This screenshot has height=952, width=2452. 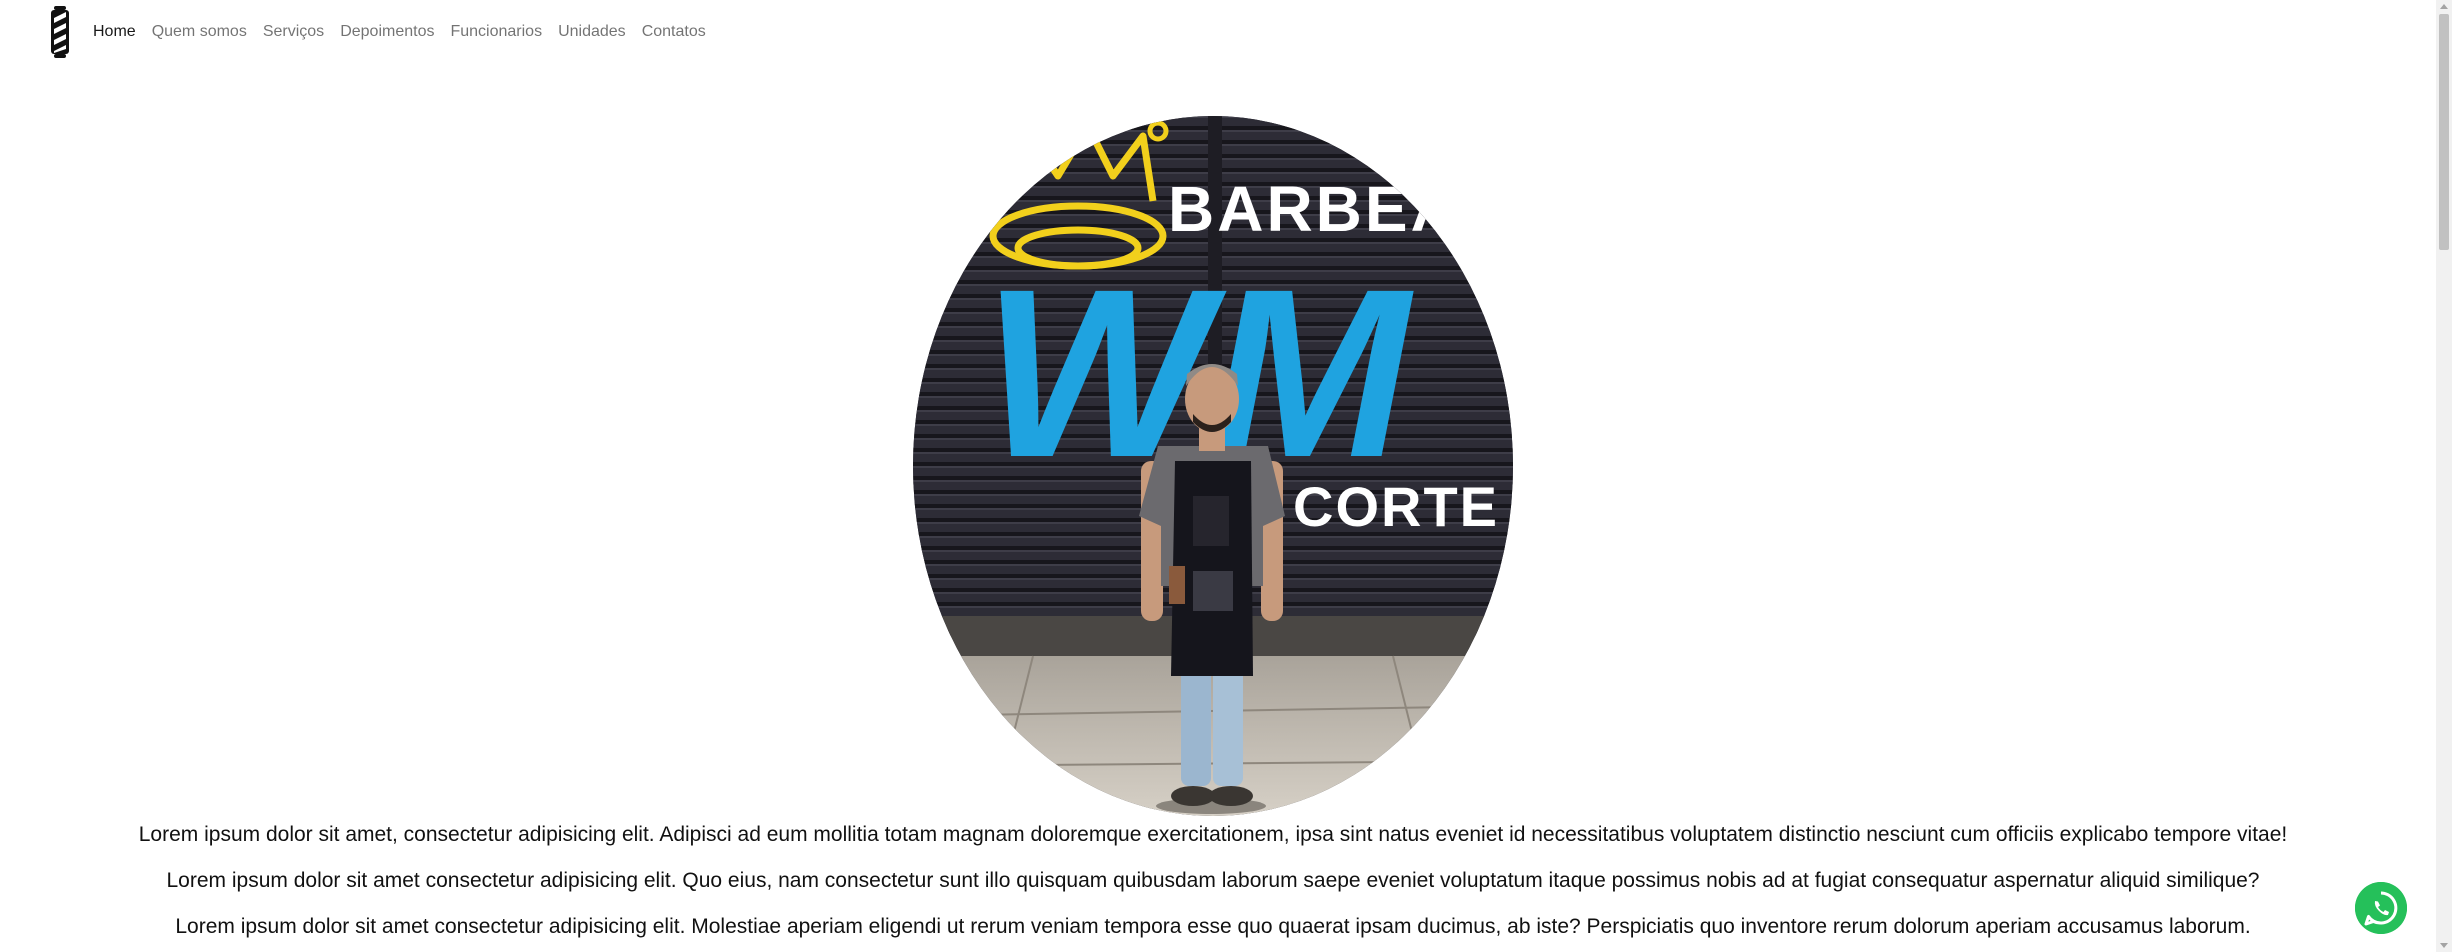 What do you see at coordinates (2444, 132) in the screenshot?
I see `scrollbar-thumb` at bounding box center [2444, 132].